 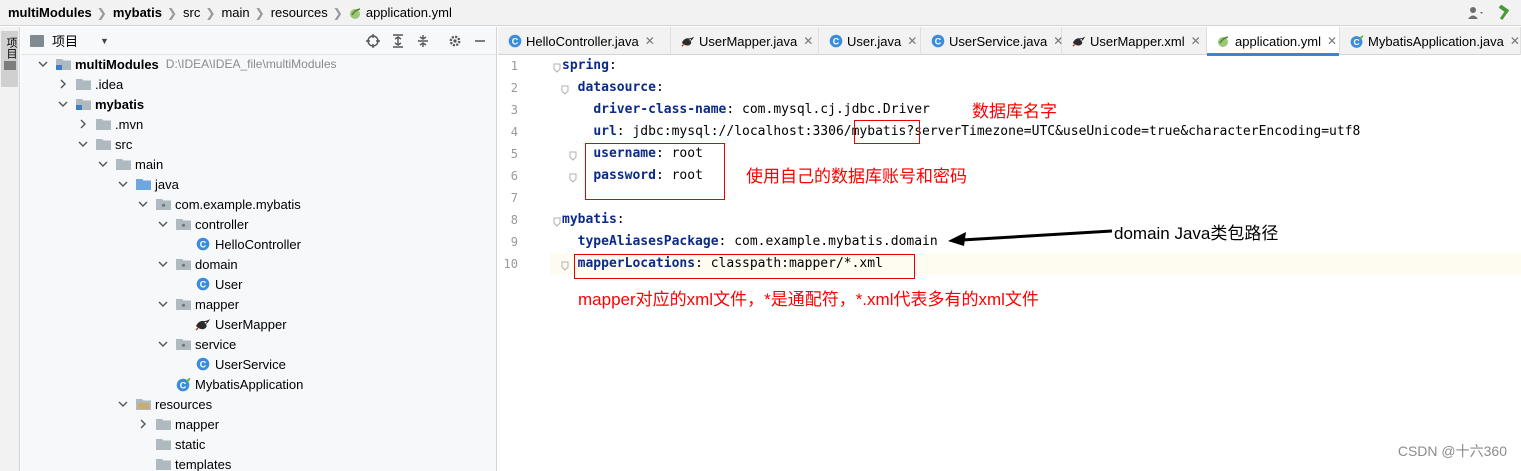 What do you see at coordinates (1273, 41) in the screenshot?
I see `editor-tab: application.yml ✕` at bounding box center [1273, 41].